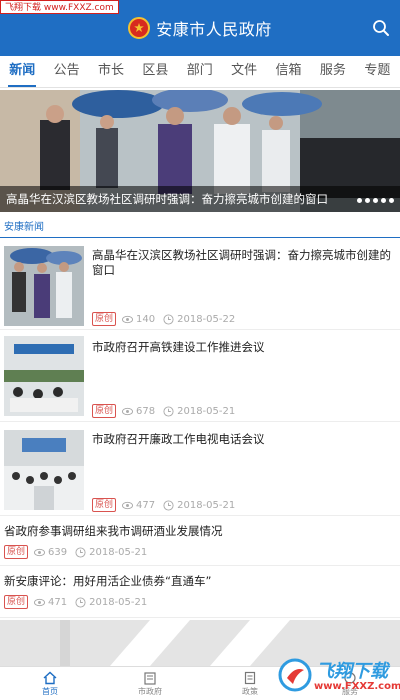 This screenshot has height=700, width=400. I want to click on news-meta: 原创 471 2018-05-21, so click(79, 602).